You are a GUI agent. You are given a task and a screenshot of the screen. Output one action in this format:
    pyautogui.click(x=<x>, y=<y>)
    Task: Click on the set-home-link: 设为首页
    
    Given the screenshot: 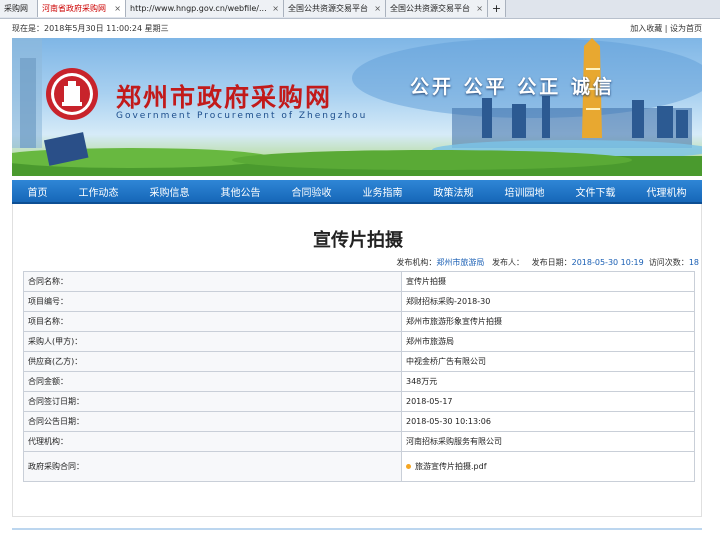 What is the action you would take?
    pyautogui.click(x=686, y=28)
    